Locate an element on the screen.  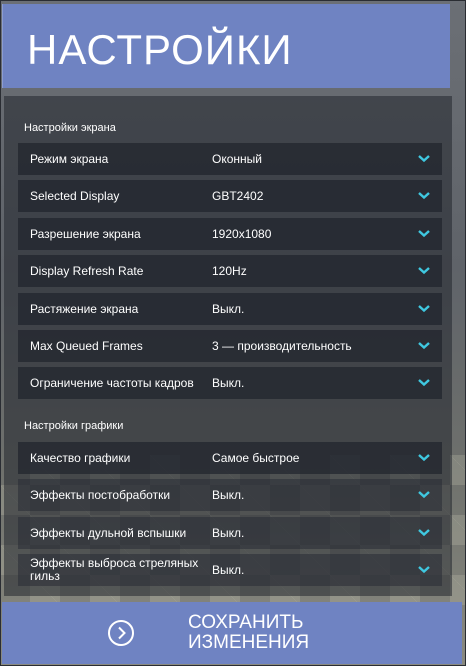
header-bar: НАСТРОЙКИ is located at coordinates (226, 46).